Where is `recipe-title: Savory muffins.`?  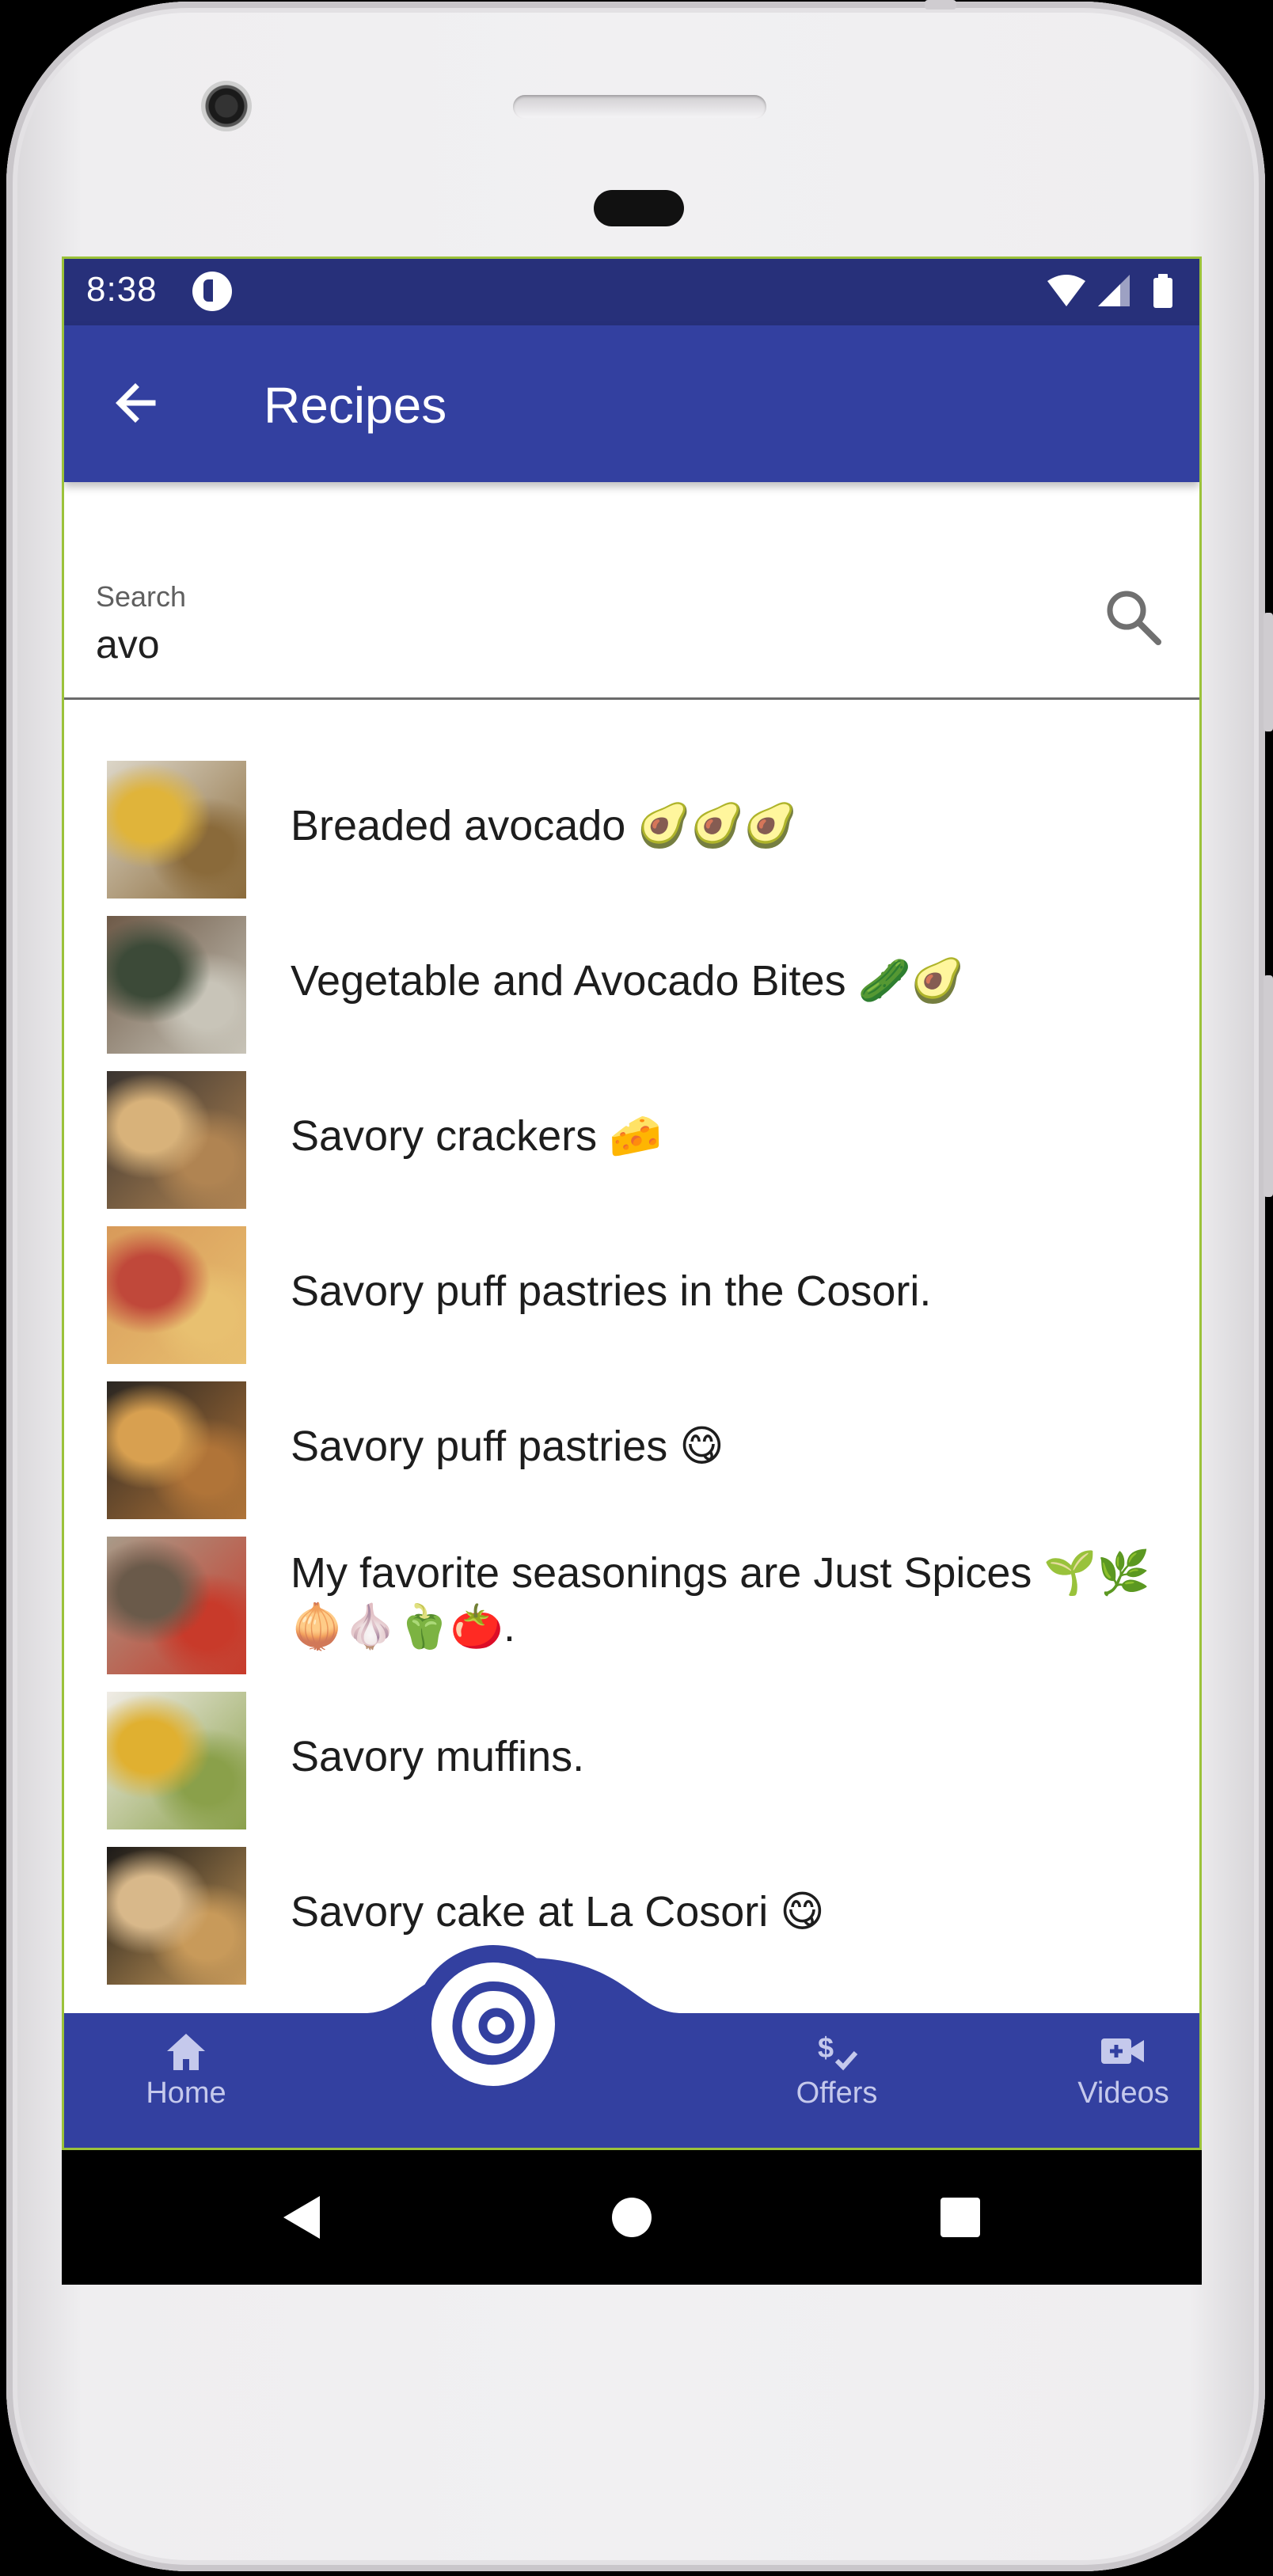
recipe-title: Savory muffins. is located at coordinates (438, 1756).